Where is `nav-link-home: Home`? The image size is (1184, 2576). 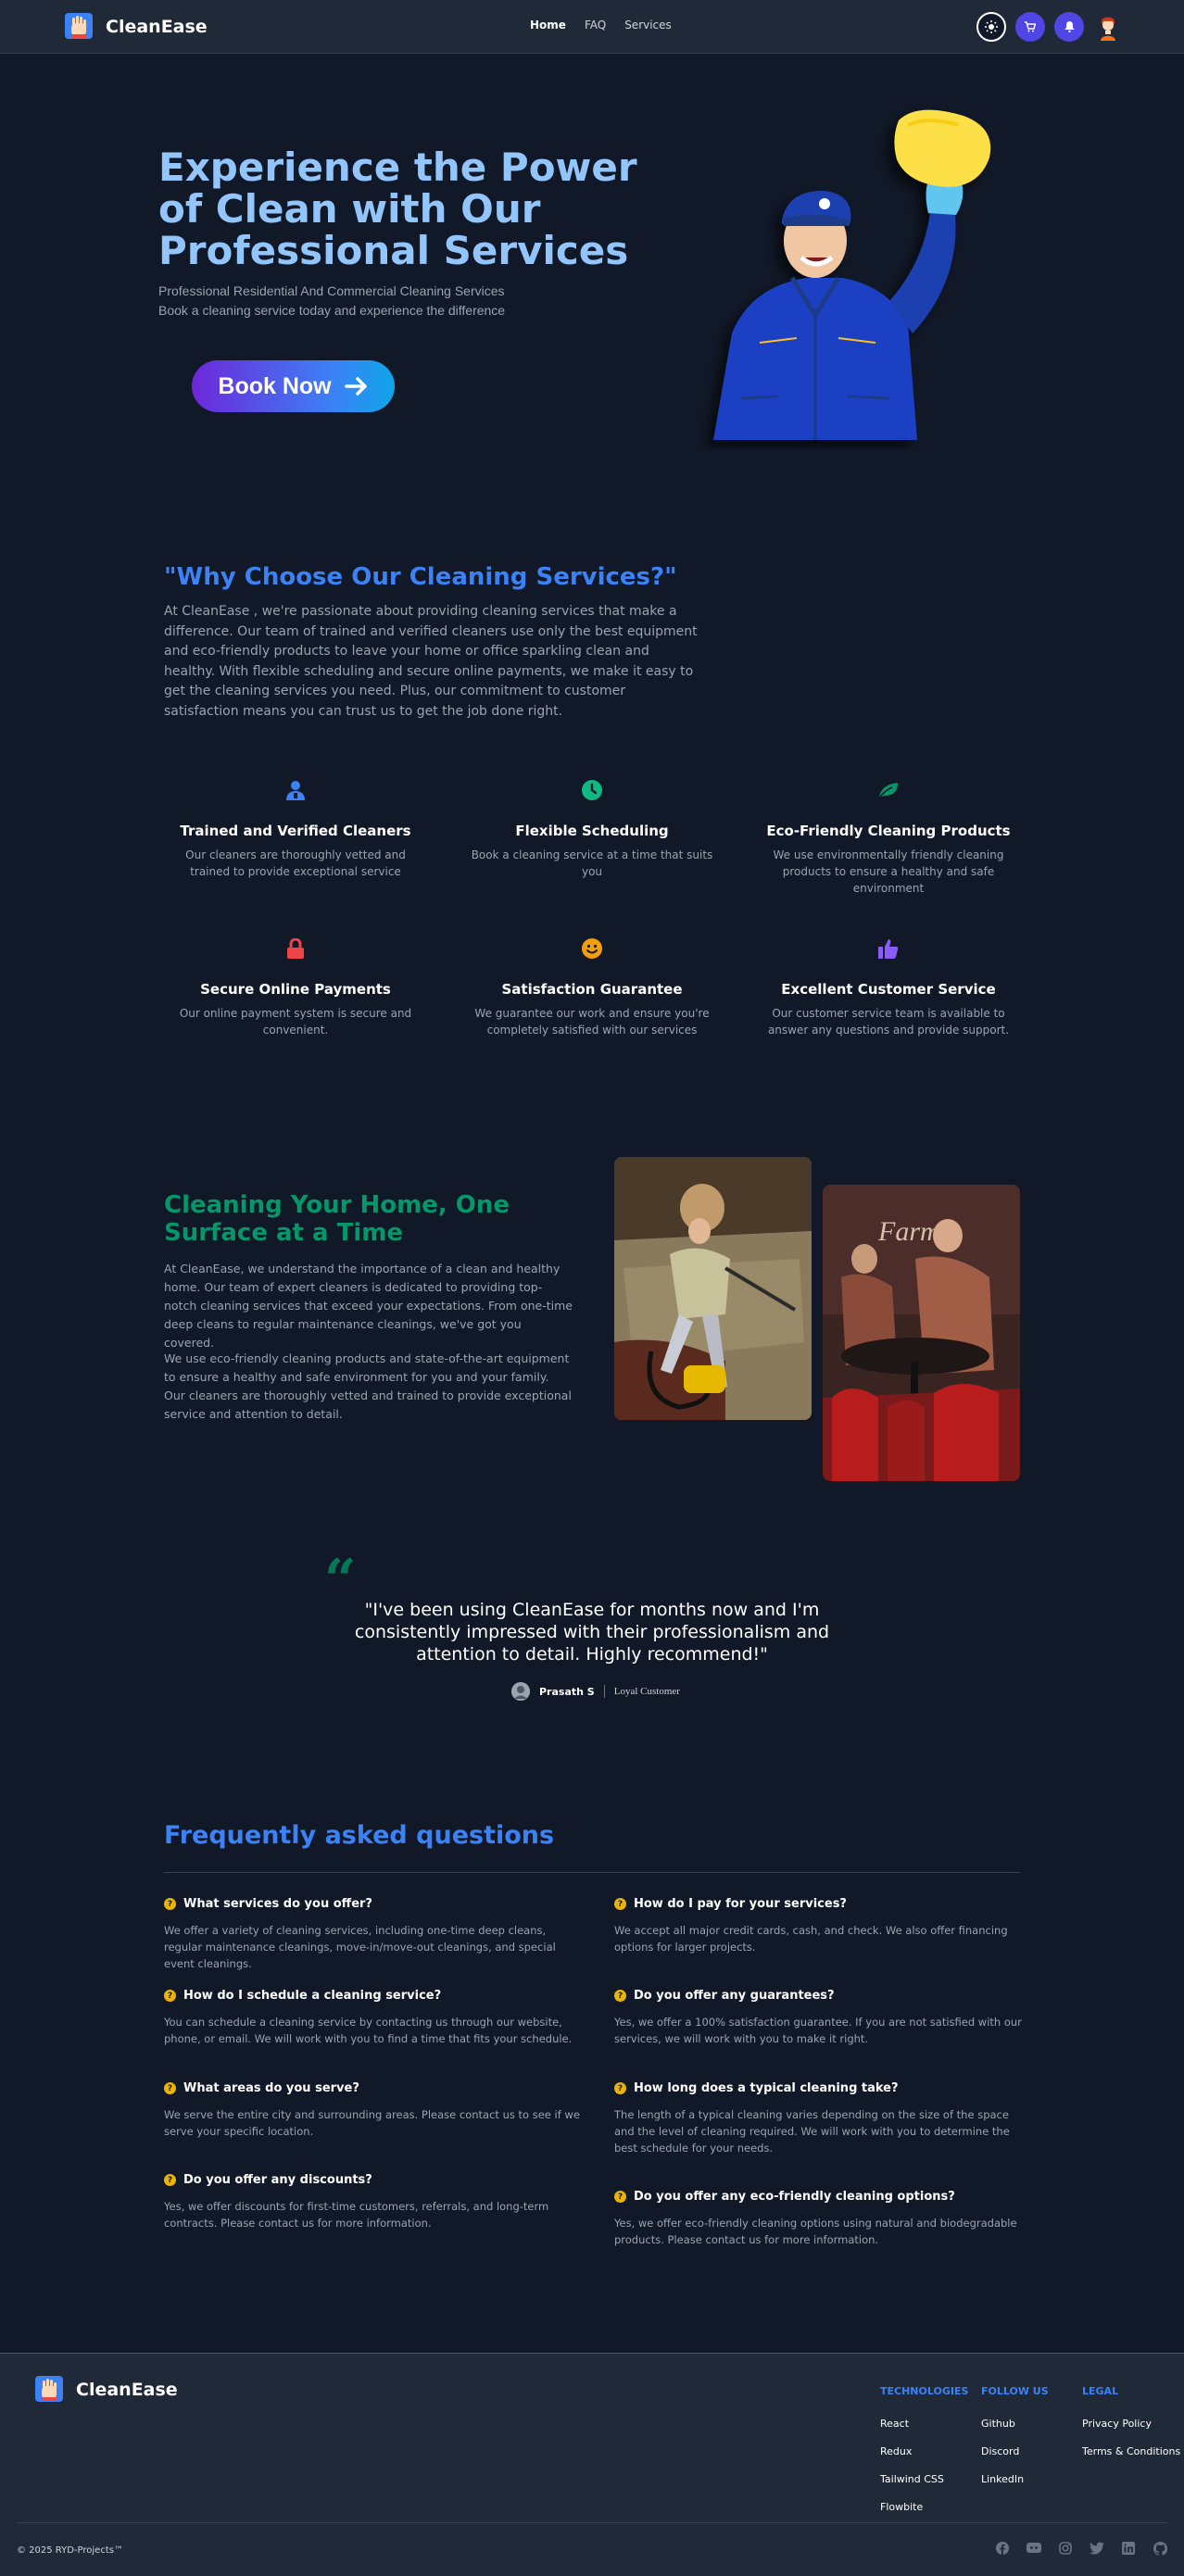 nav-link-home: Home is located at coordinates (548, 25).